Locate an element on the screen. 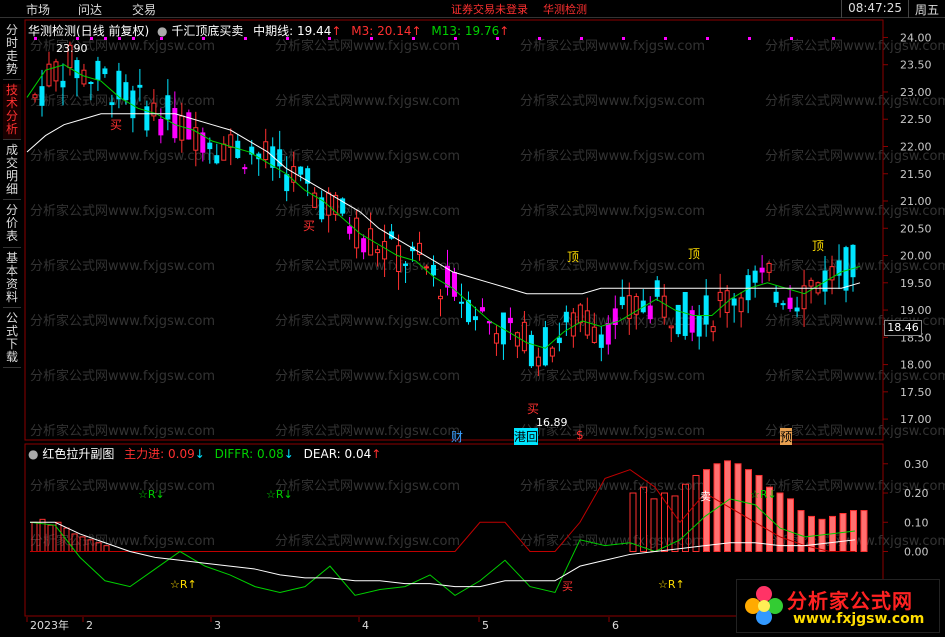 The image size is (945, 637). dear-value: DEAR: 0.04 is located at coordinates (337, 454).